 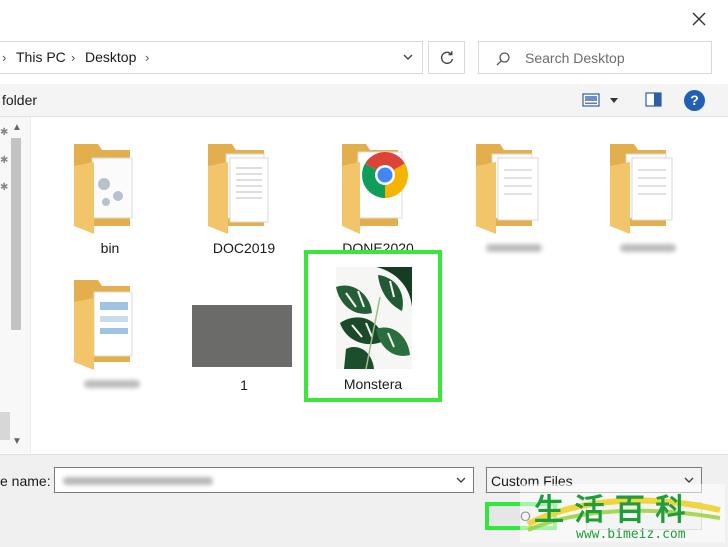 What do you see at coordinates (699, 19) in the screenshot?
I see `close-icon` at bounding box center [699, 19].